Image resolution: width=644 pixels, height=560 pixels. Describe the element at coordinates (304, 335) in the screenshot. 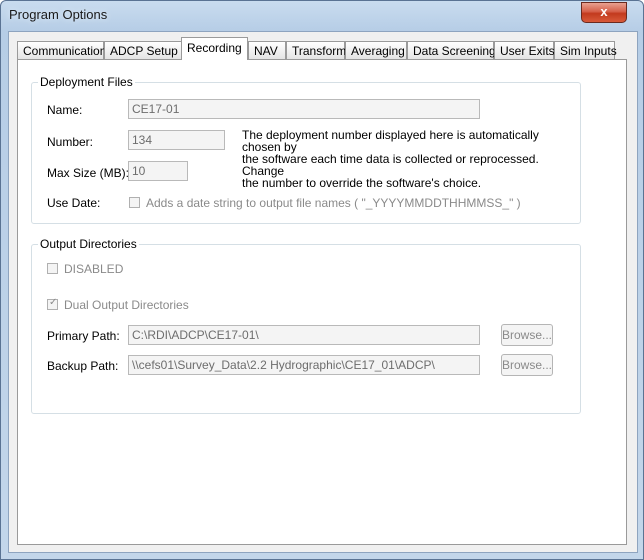

I see `primary-path-field: C:\RDI\ADCP\CE17-01\` at that location.